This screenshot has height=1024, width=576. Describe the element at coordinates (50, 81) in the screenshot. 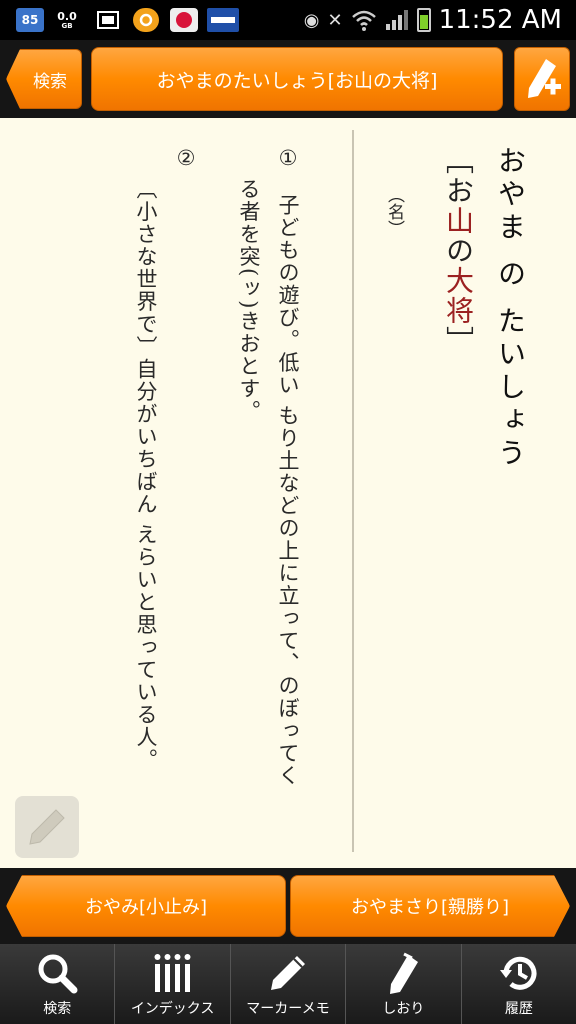

I see `back-button-label: 検索` at that location.